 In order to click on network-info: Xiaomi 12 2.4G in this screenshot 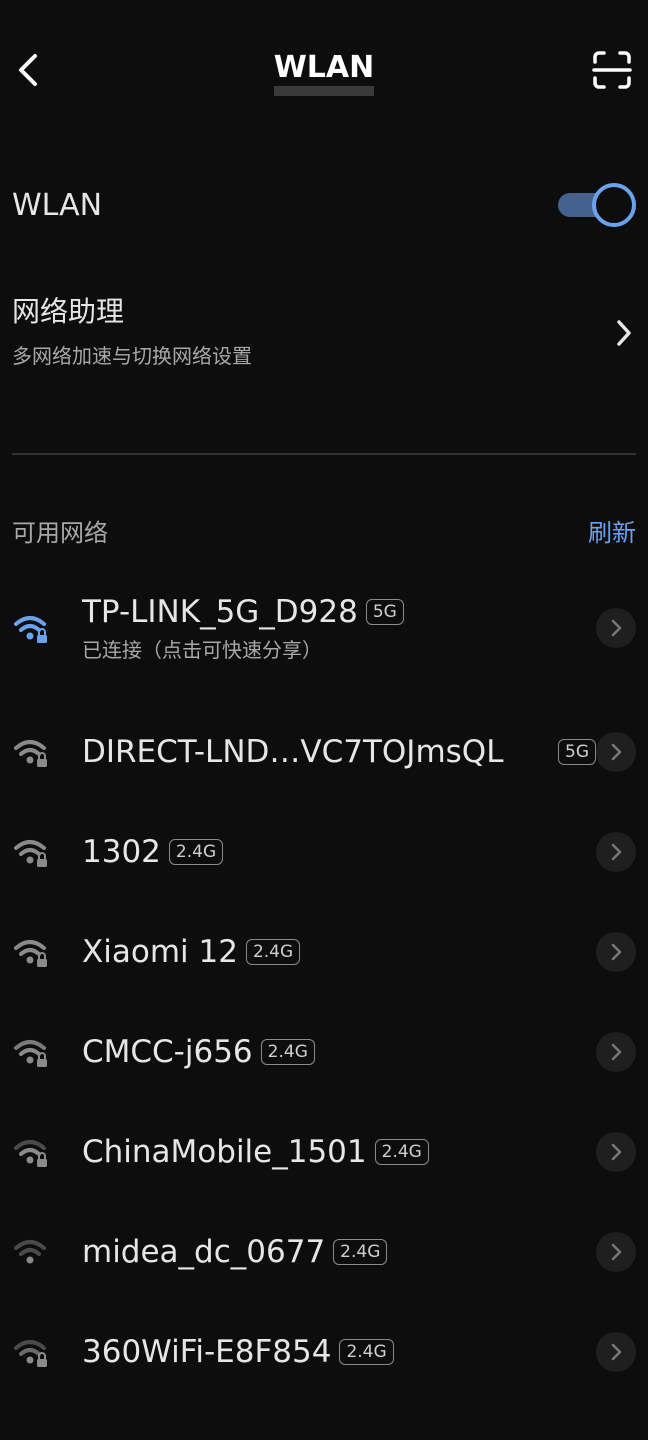, I will do `click(334, 952)`.